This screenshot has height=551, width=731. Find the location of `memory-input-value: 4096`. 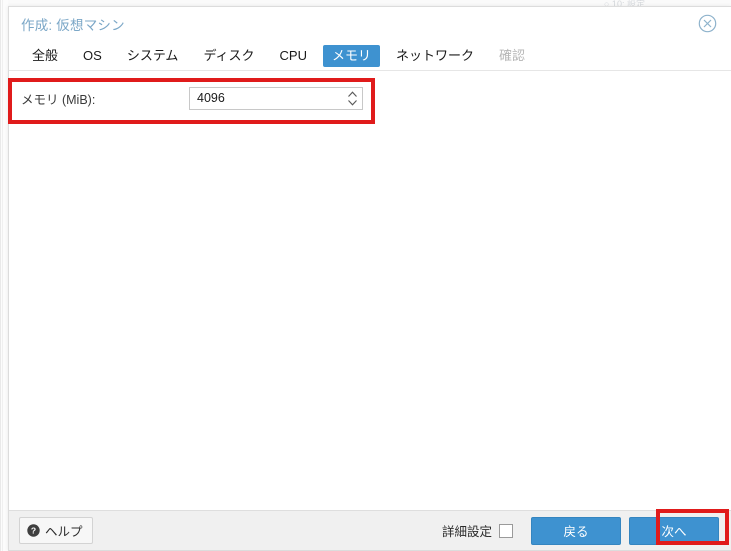

memory-input-value: 4096 is located at coordinates (211, 98).